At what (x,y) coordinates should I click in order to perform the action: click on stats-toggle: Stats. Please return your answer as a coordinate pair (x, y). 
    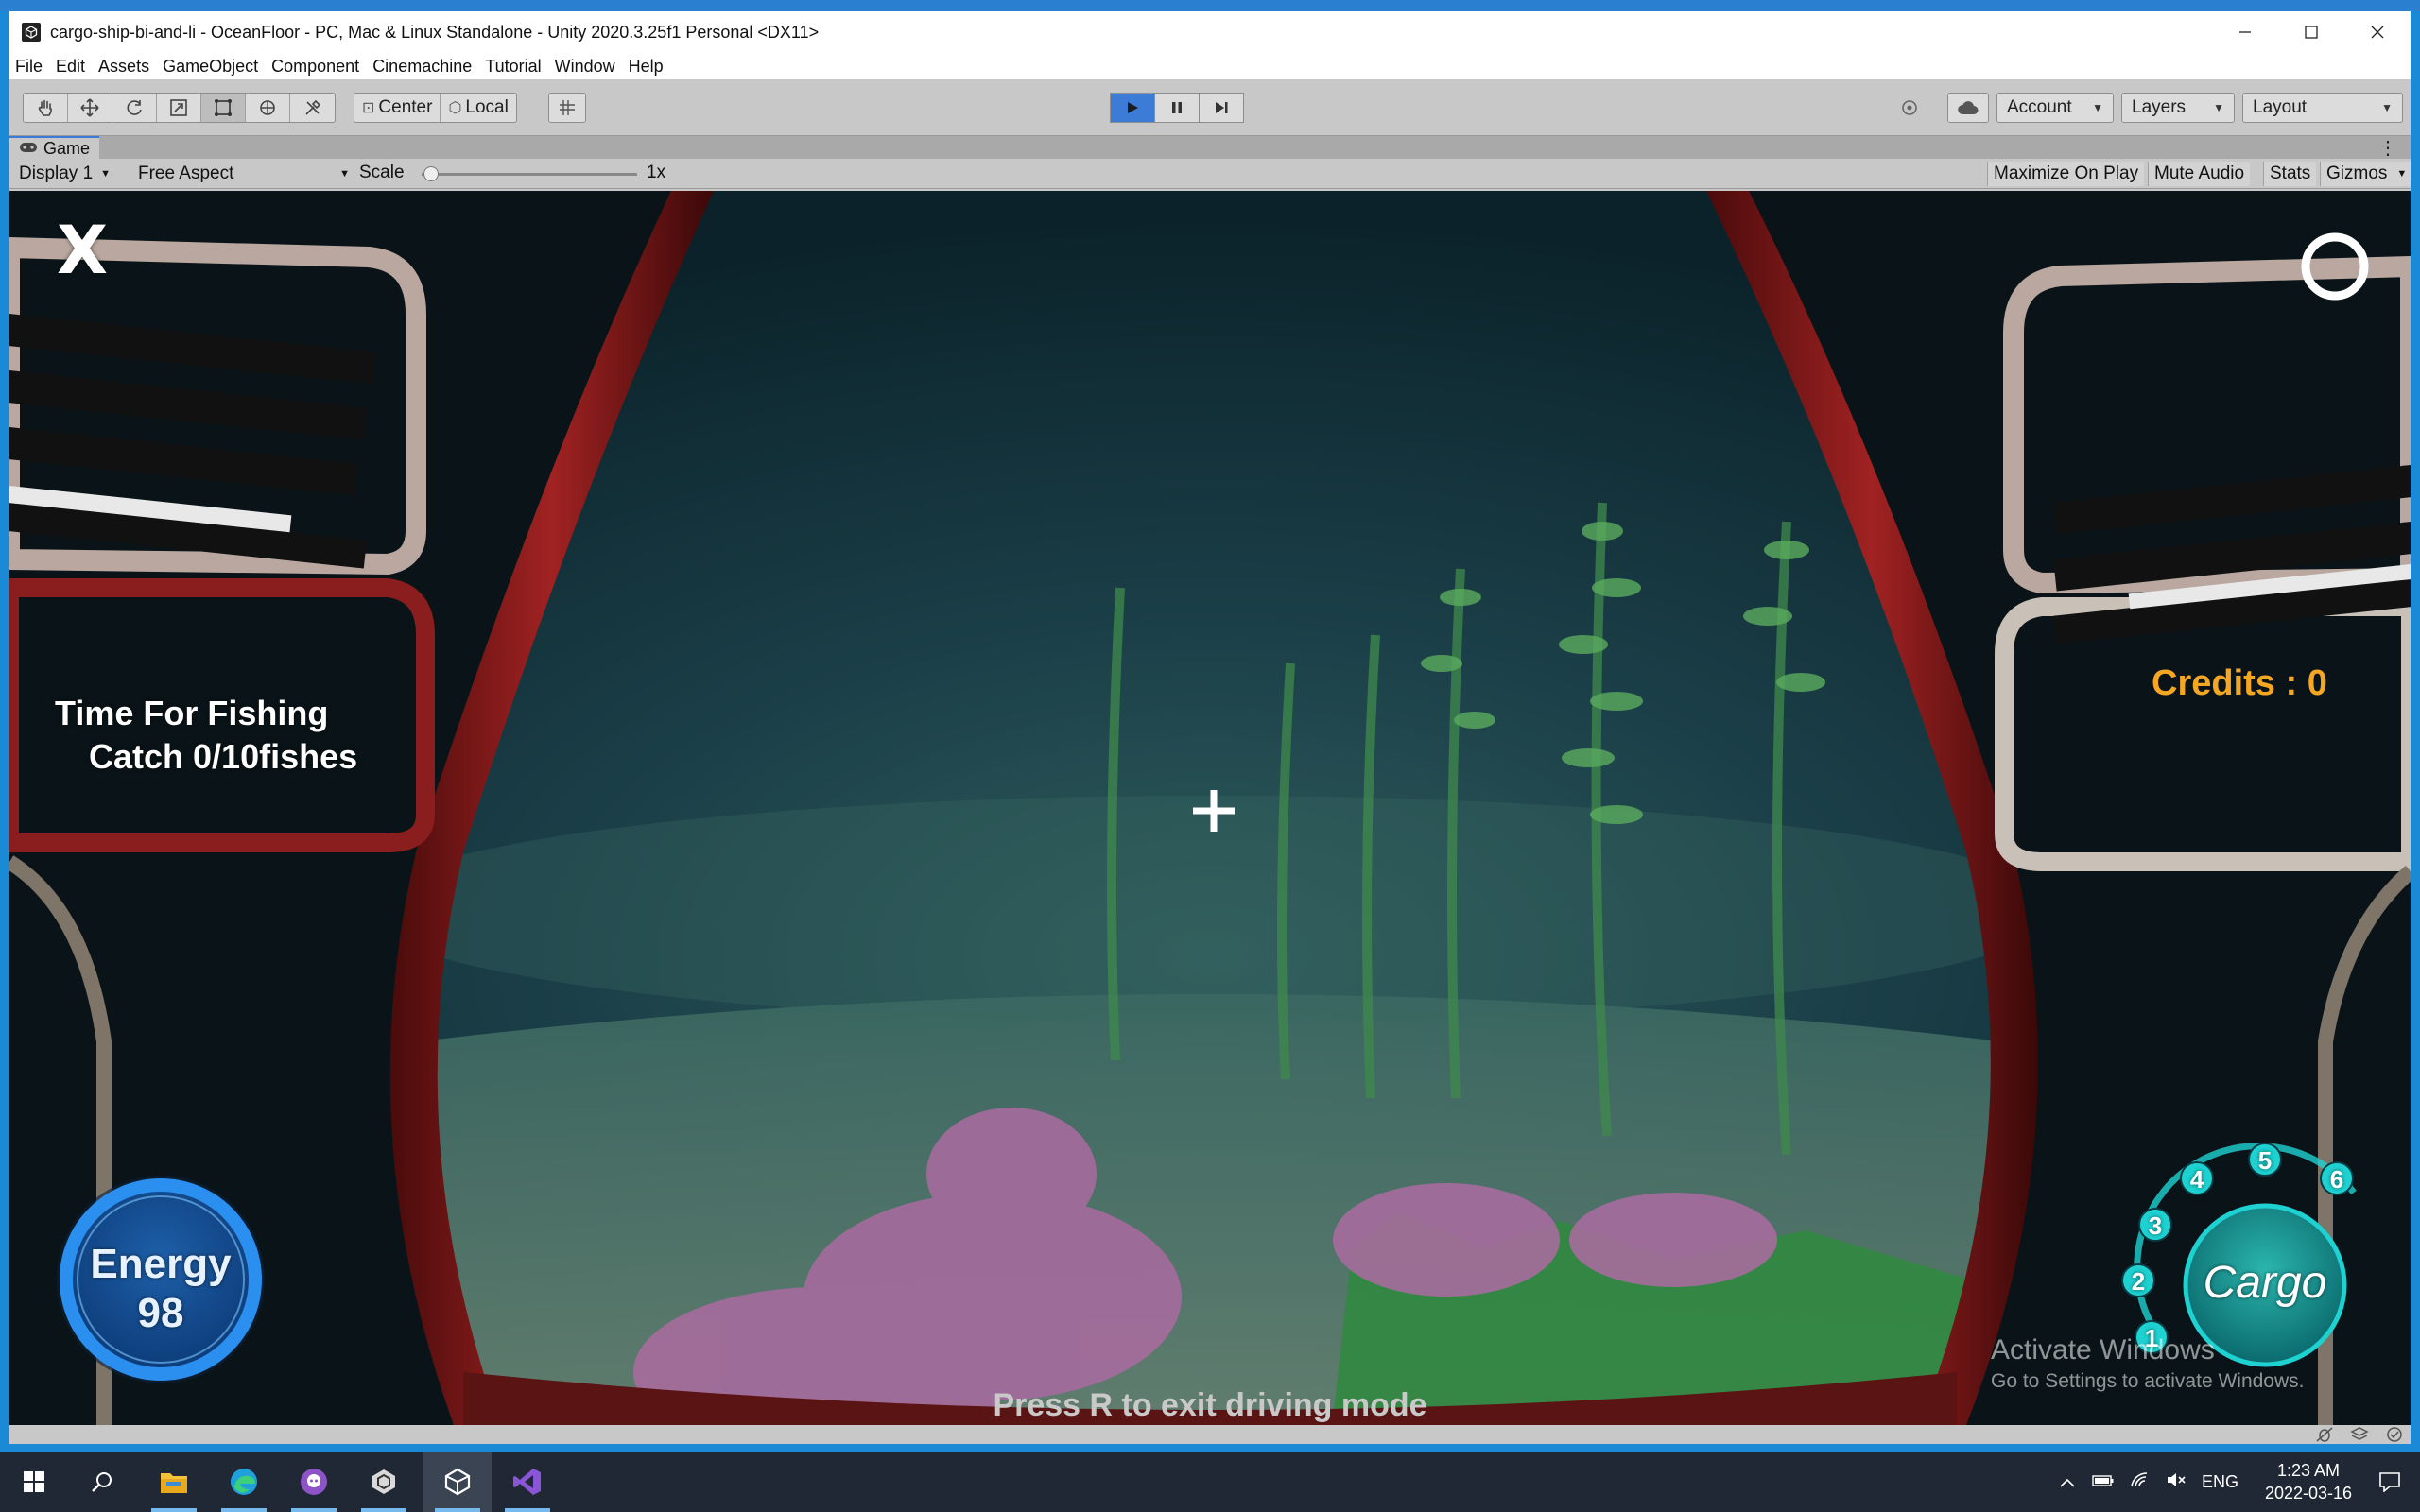
    Looking at the image, I should click on (2290, 174).